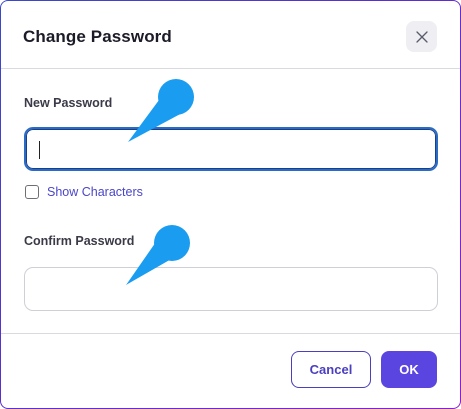 The image size is (461, 409). What do you see at coordinates (79, 241) in the screenshot?
I see `confirm-password-label: Confirm Password` at bounding box center [79, 241].